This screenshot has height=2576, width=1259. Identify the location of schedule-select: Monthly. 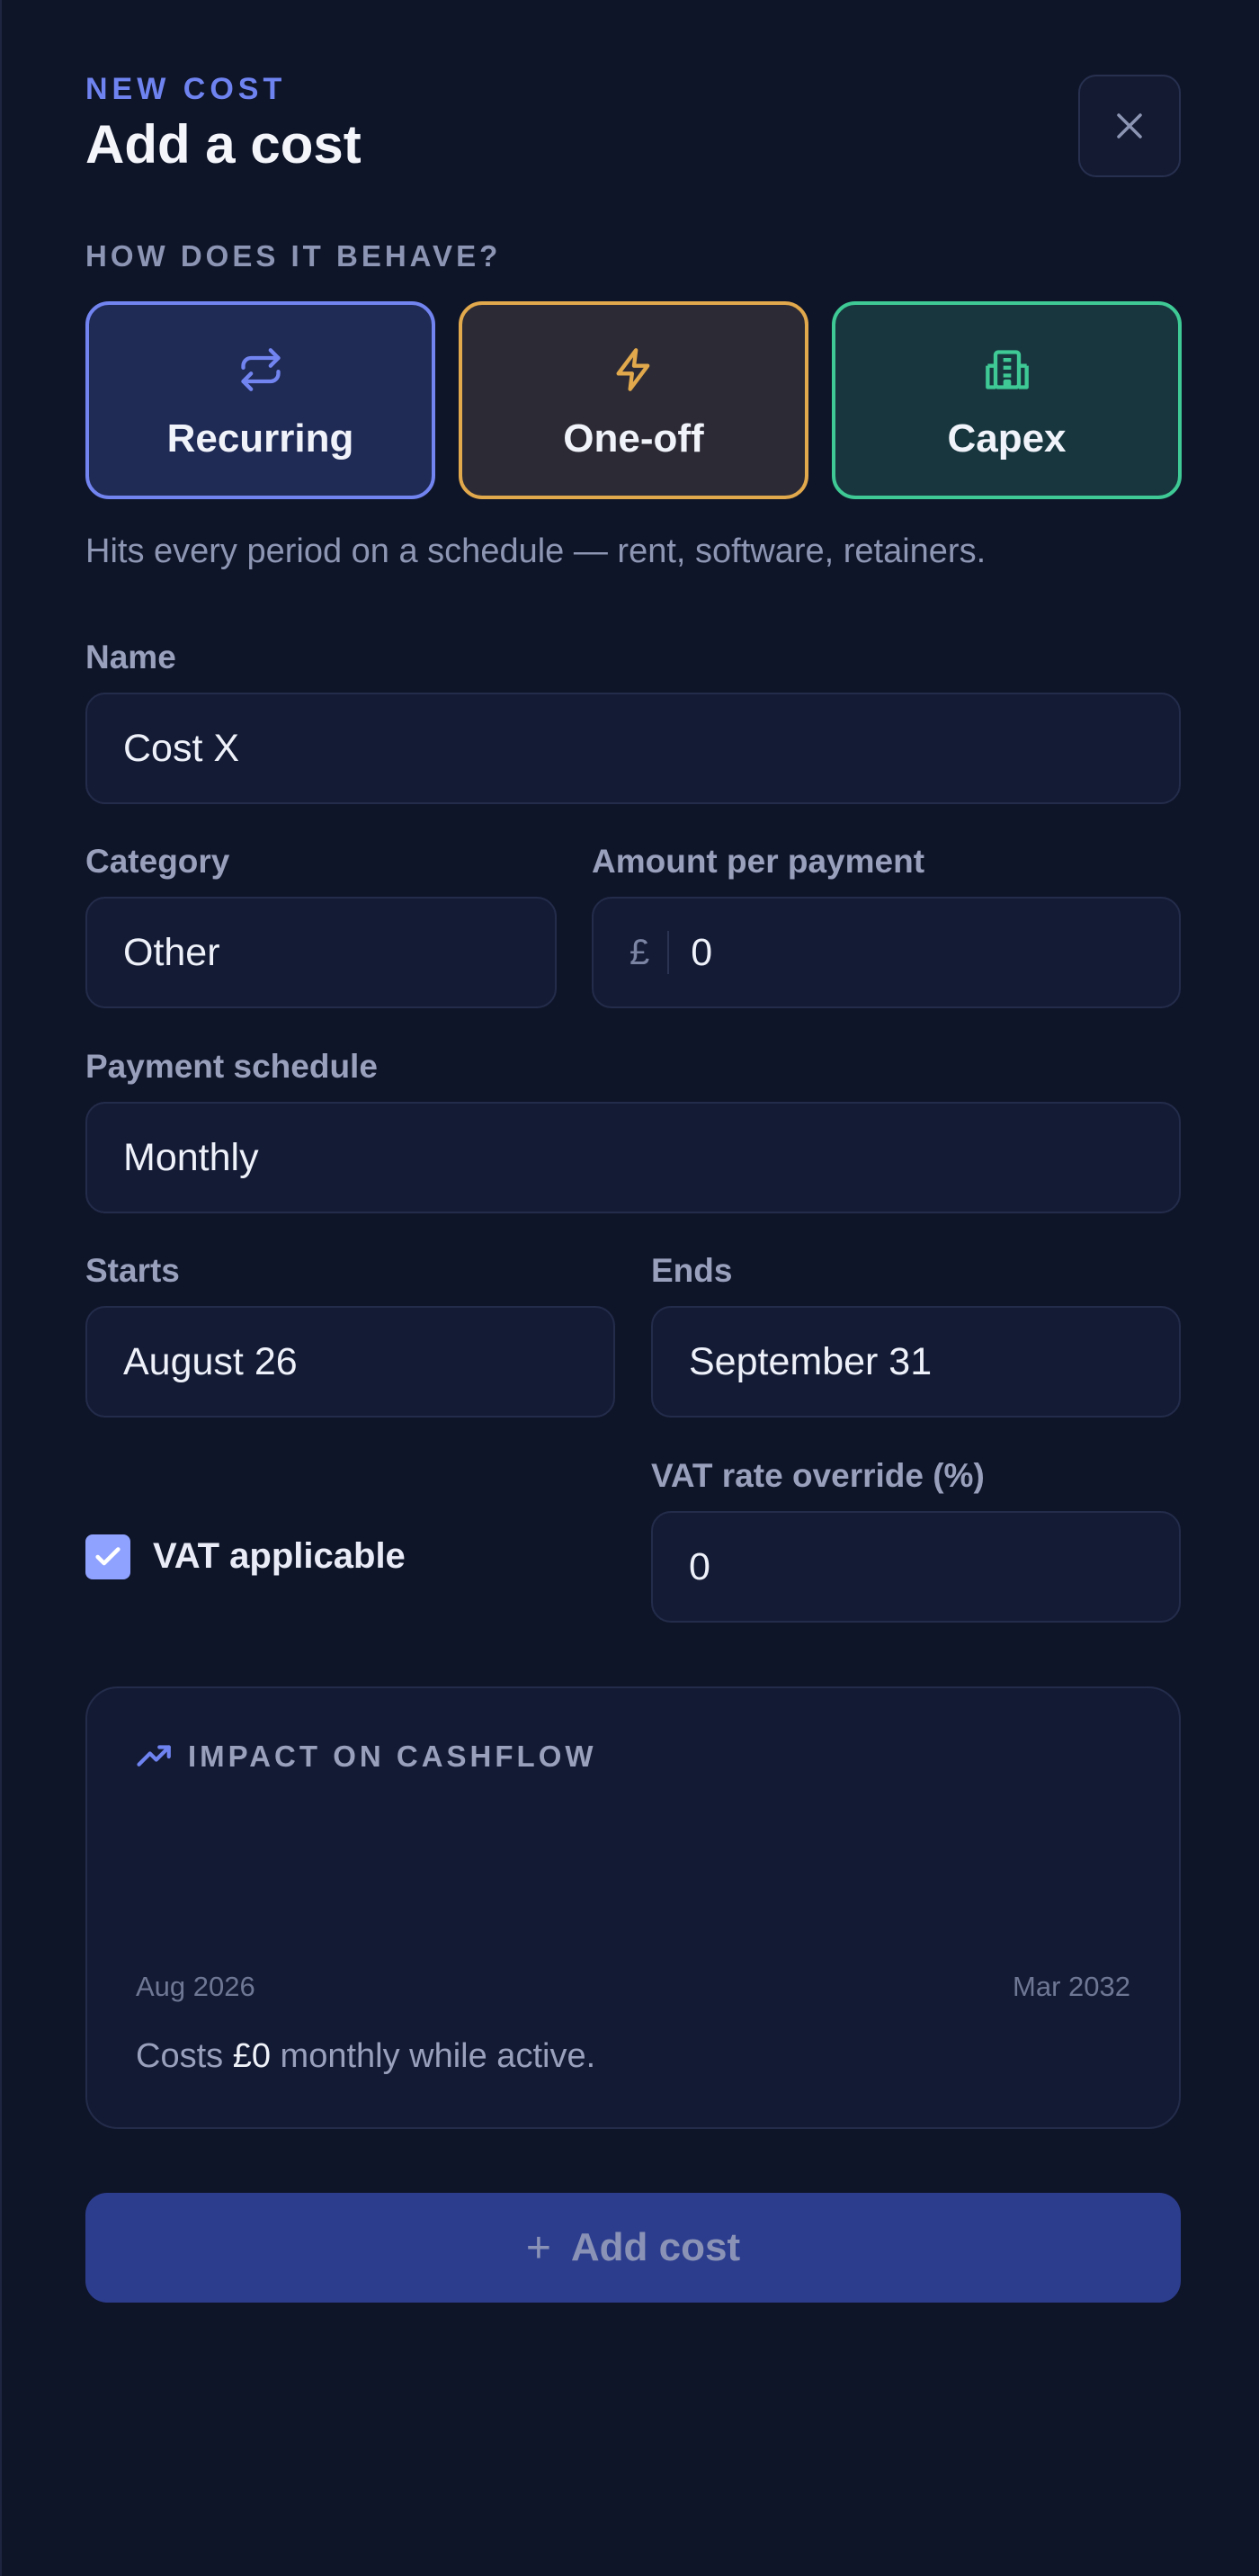
(633, 1157).